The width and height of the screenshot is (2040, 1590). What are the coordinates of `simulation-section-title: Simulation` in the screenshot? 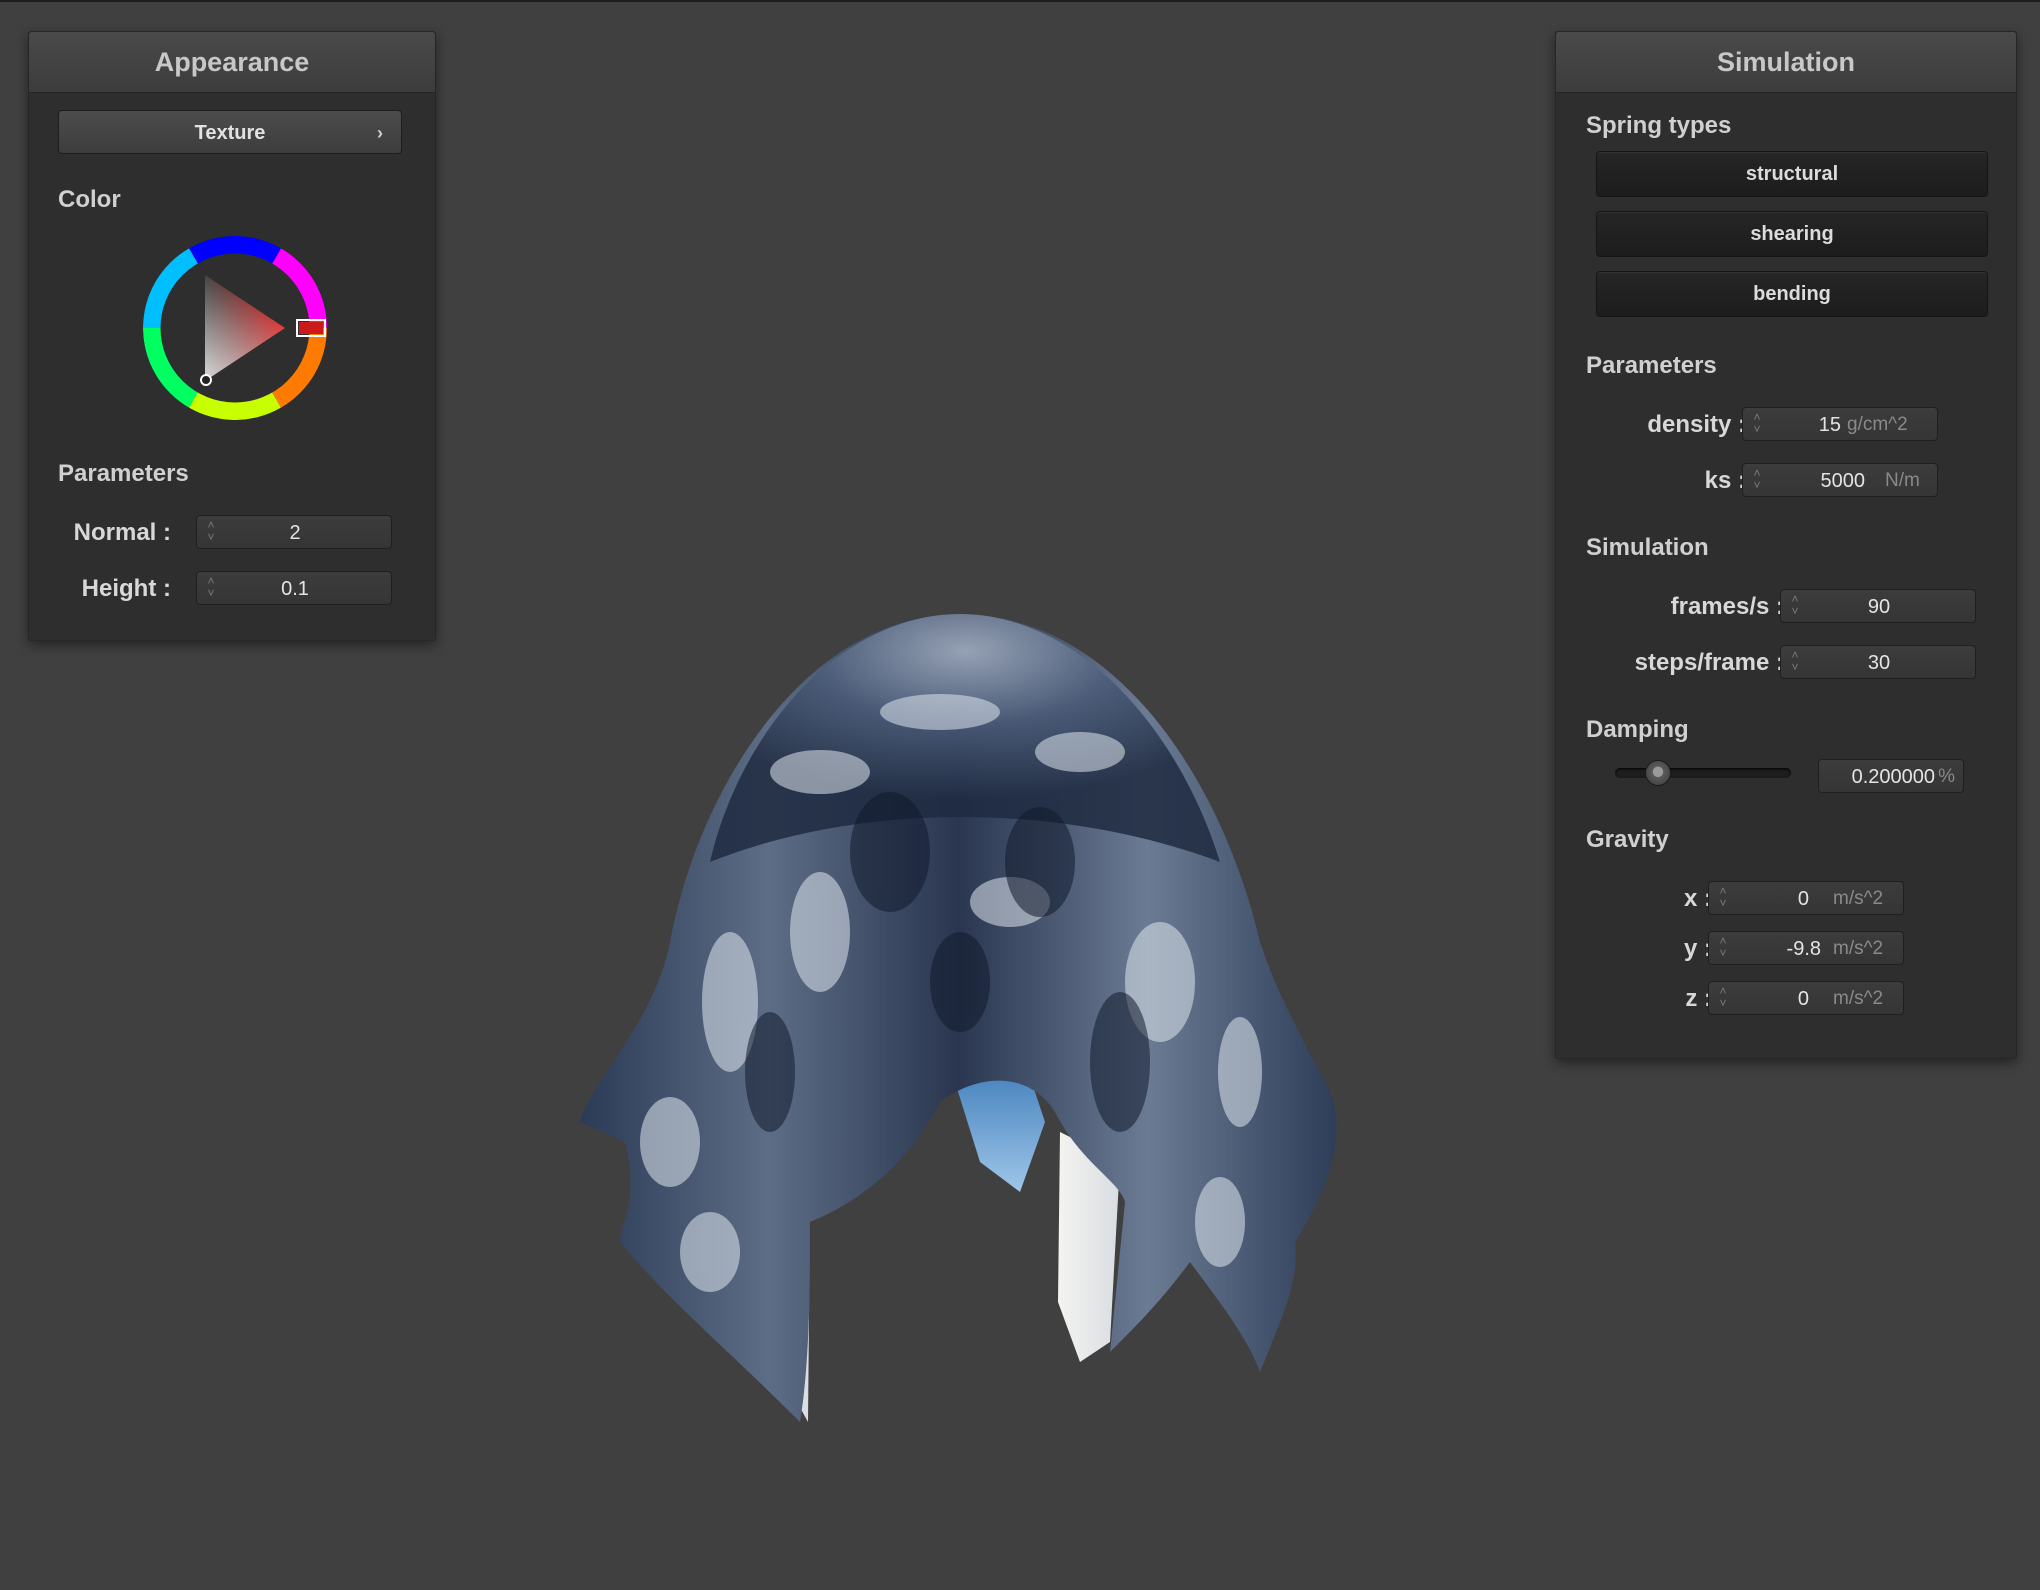 It's located at (1647, 547).